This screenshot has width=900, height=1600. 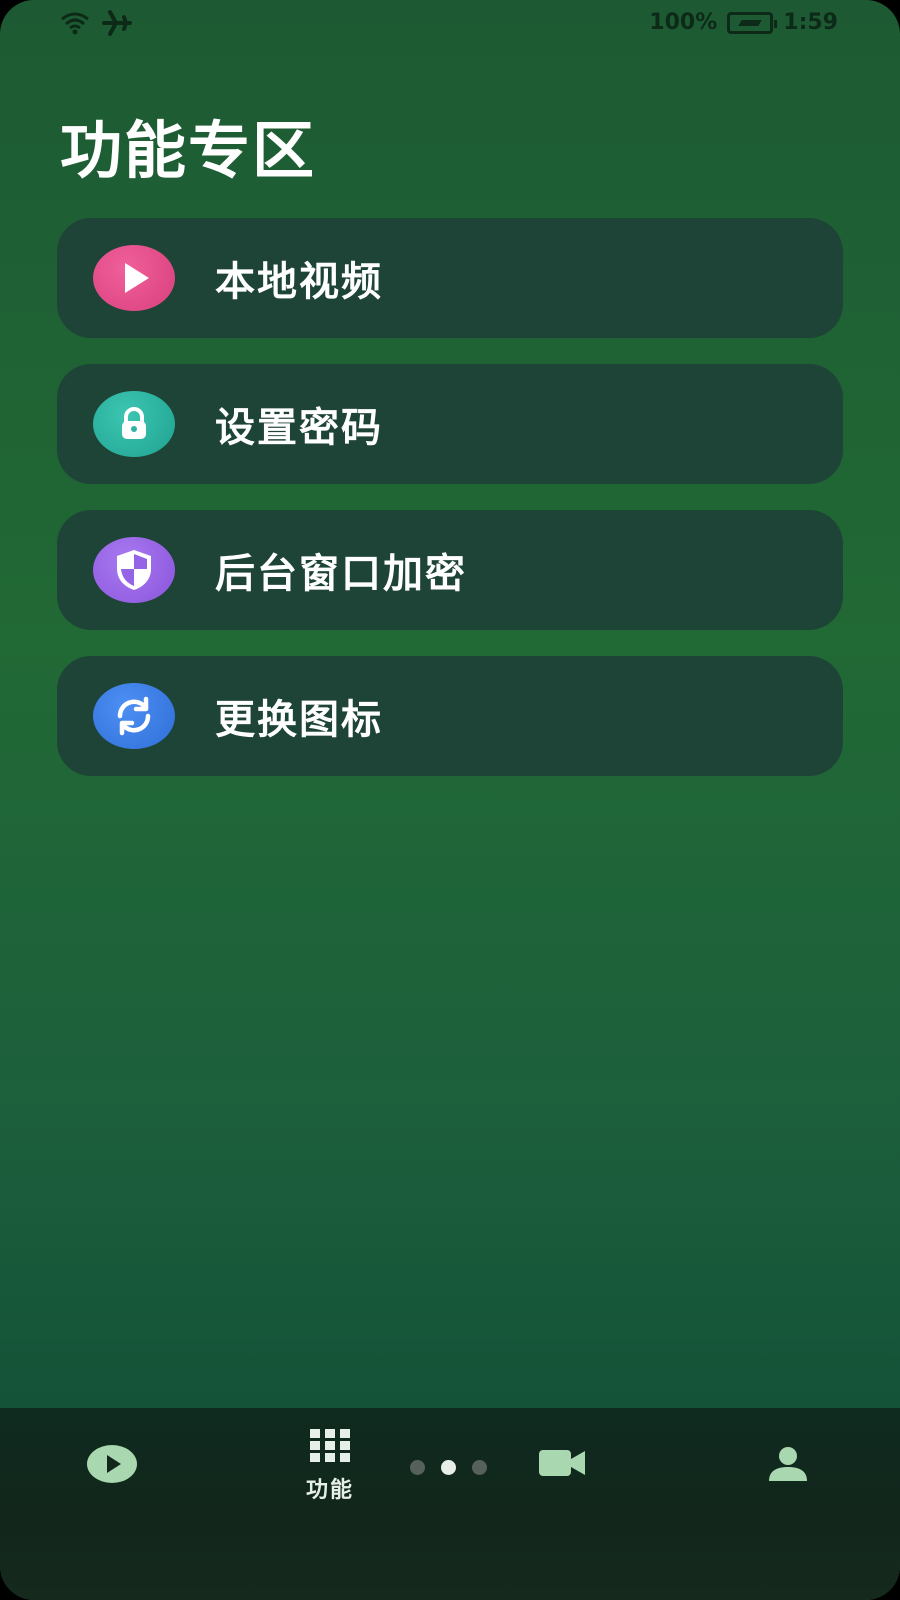 I want to click on battery-charging-icon, so click(x=752, y=22).